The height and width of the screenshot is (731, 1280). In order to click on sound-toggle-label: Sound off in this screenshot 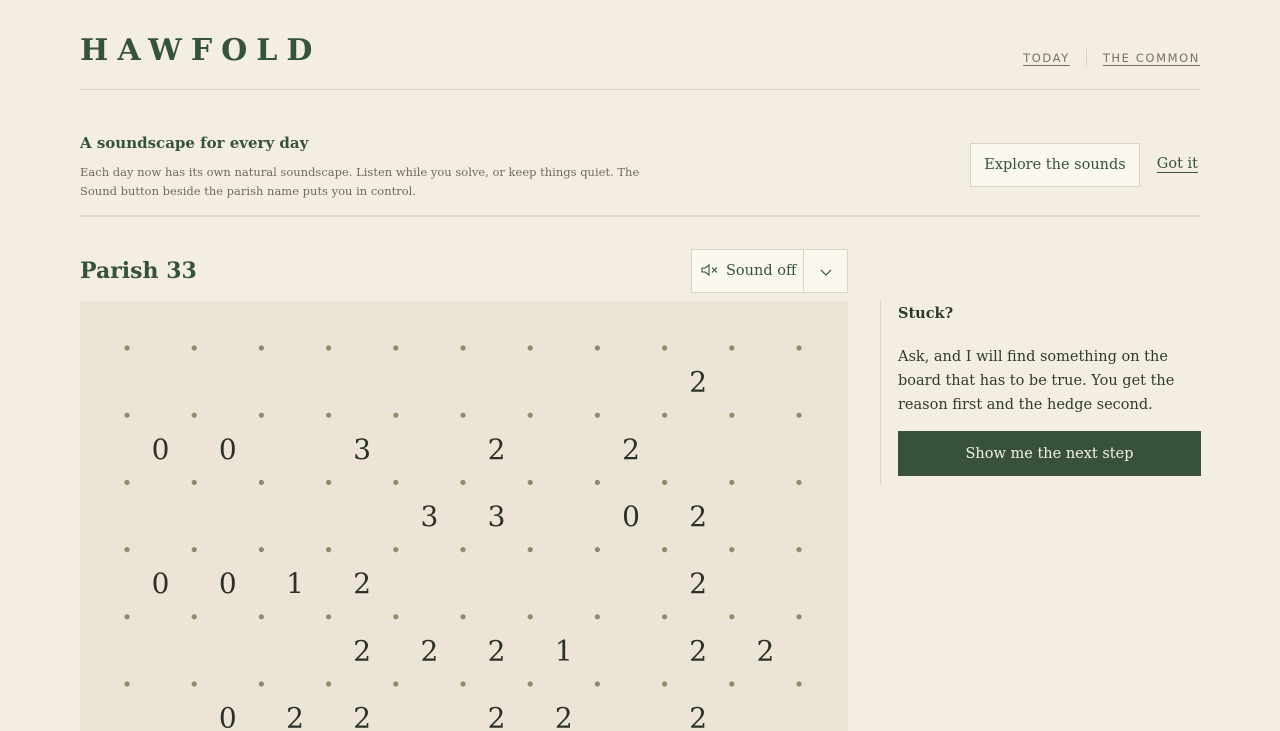, I will do `click(761, 271)`.